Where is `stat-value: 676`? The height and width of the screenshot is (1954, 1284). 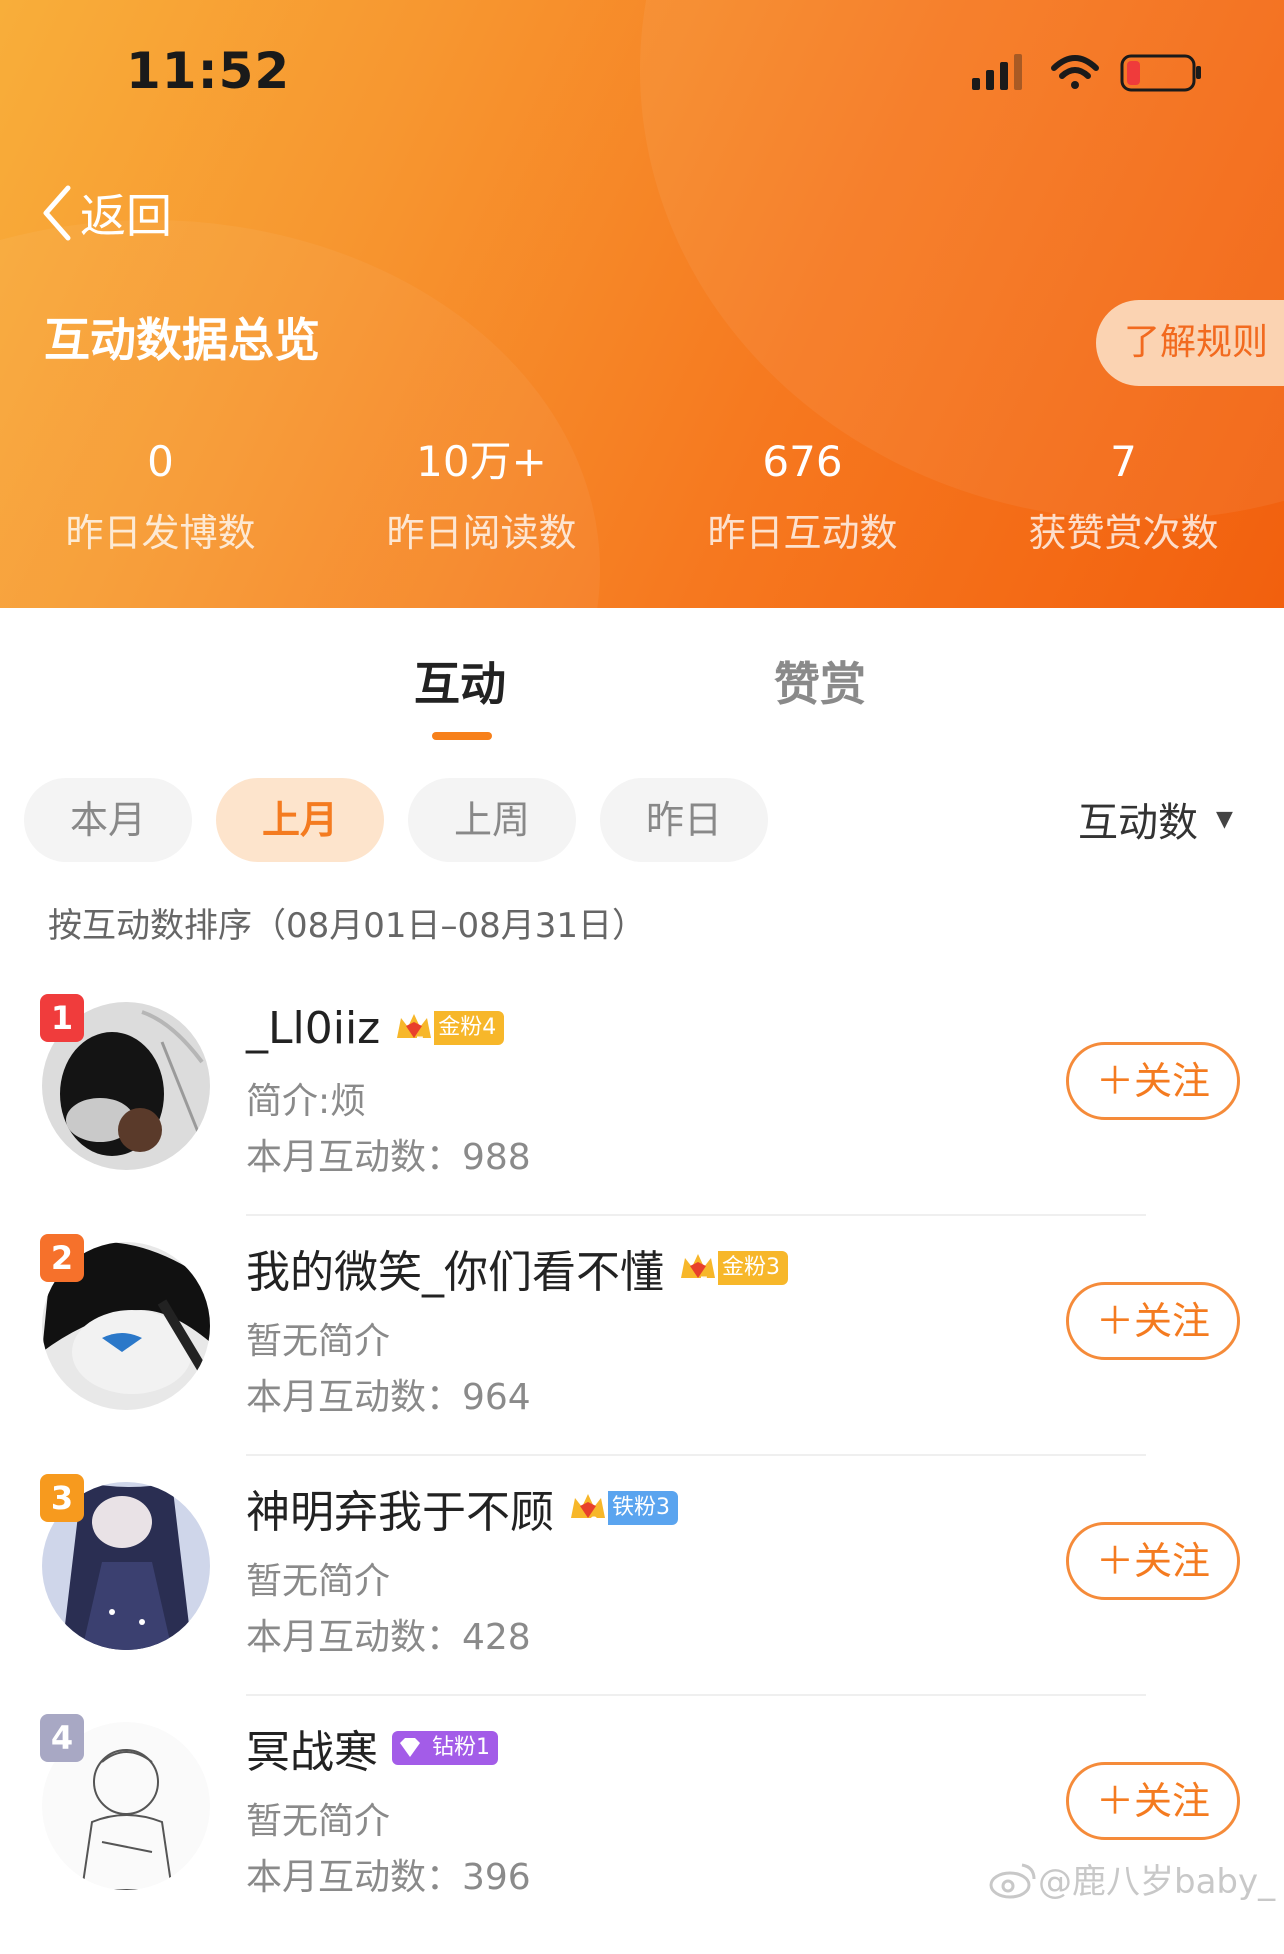
stat-value: 676 is located at coordinates (802, 461).